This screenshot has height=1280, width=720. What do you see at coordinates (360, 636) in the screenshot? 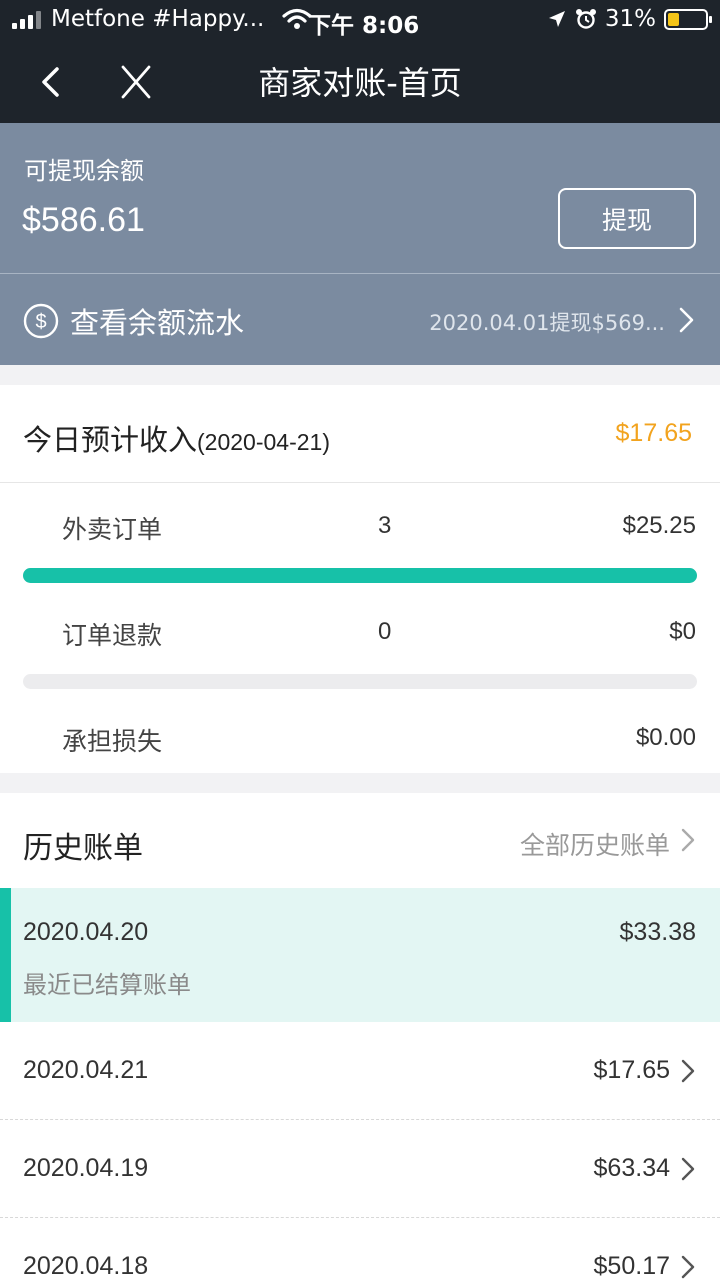
I see `refunds-row: 订单退款 0 $0` at bounding box center [360, 636].